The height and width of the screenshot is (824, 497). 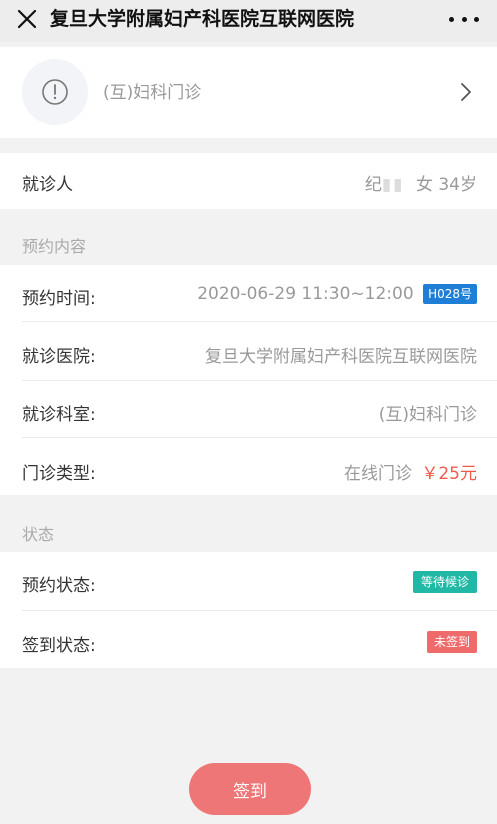 What do you see at coordinates (377, 474) in the screenshot?
I see `clinic-type-text: 在线门诊` at bounding box center [377, 474].